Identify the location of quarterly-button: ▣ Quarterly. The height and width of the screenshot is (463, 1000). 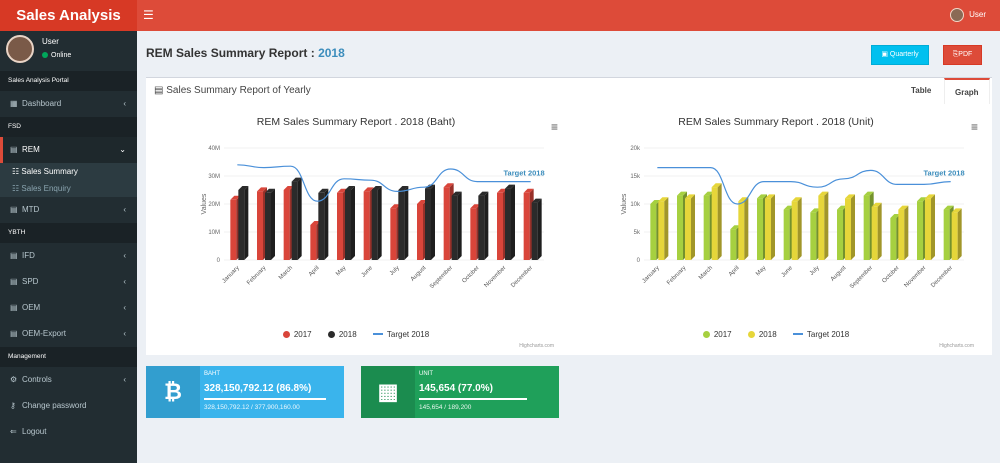
(900, 55).